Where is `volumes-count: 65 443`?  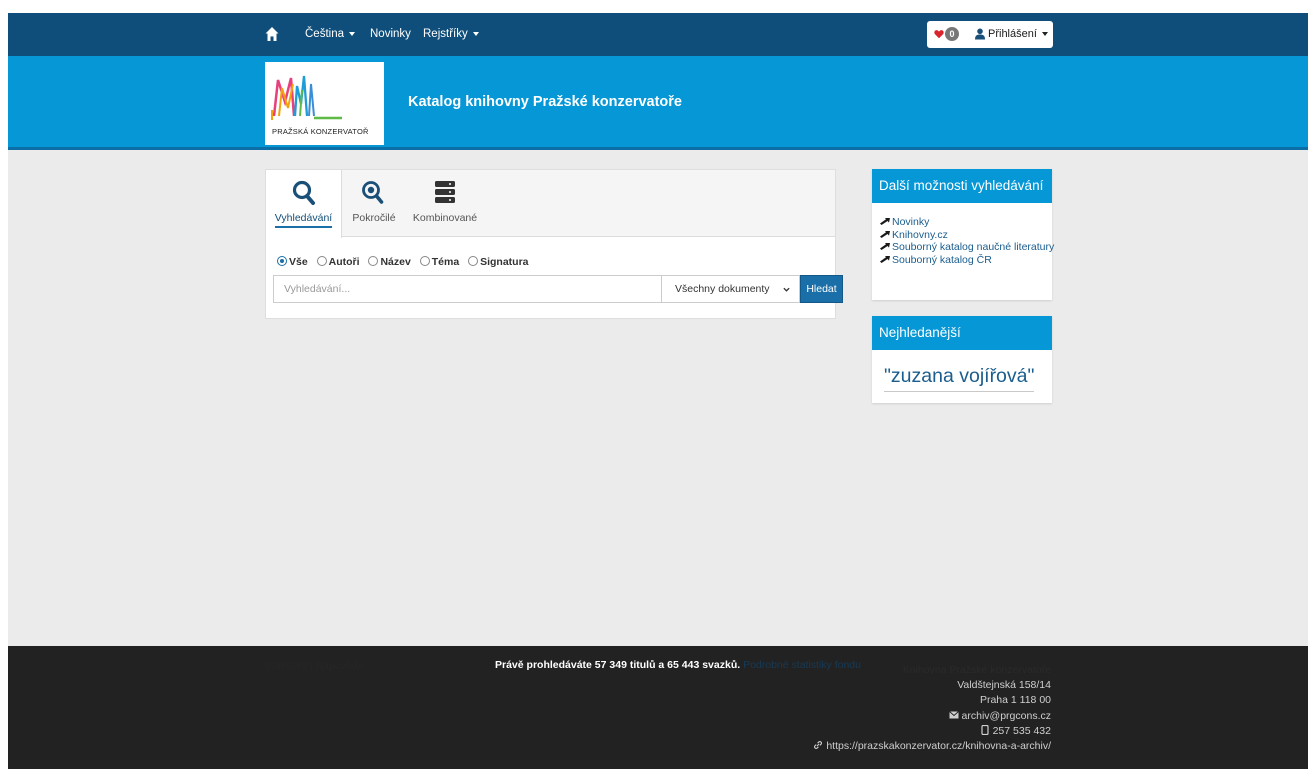
volumes-count: 65 443 is located at coordinates (683, 665).